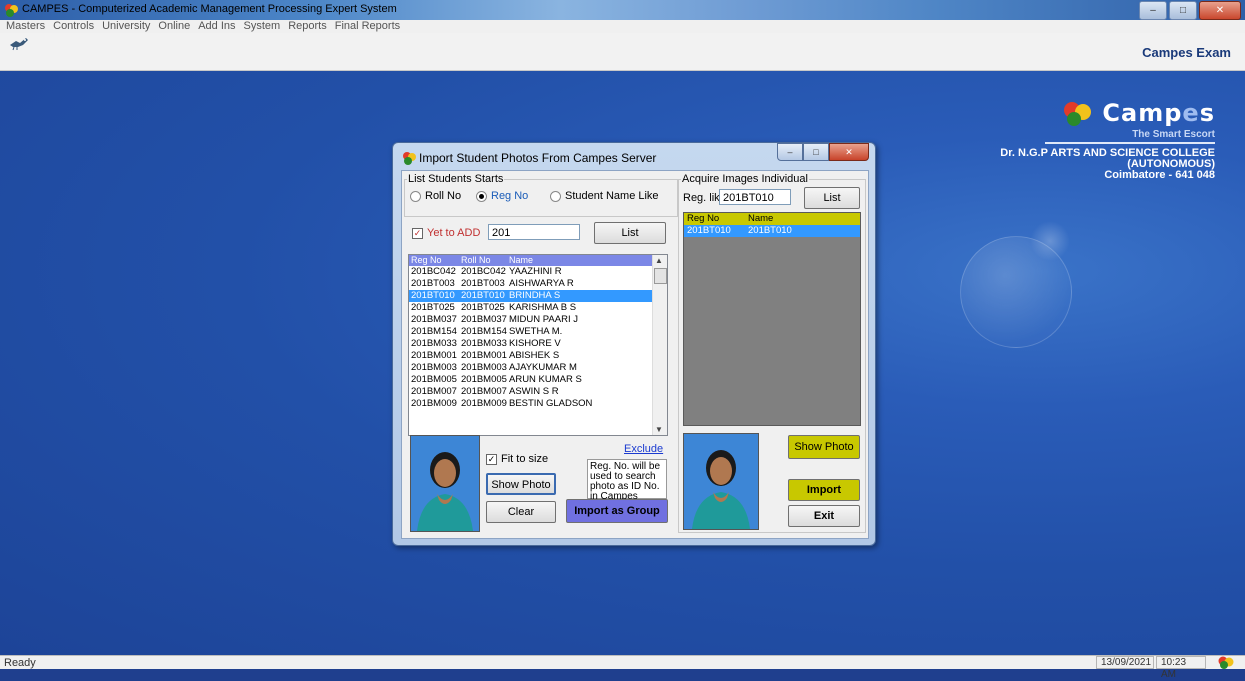 The image size is (1245, 681). Describe the element at coordinates (307, 26) in the screenshot. I see `menu-reports: Reports` at that location.